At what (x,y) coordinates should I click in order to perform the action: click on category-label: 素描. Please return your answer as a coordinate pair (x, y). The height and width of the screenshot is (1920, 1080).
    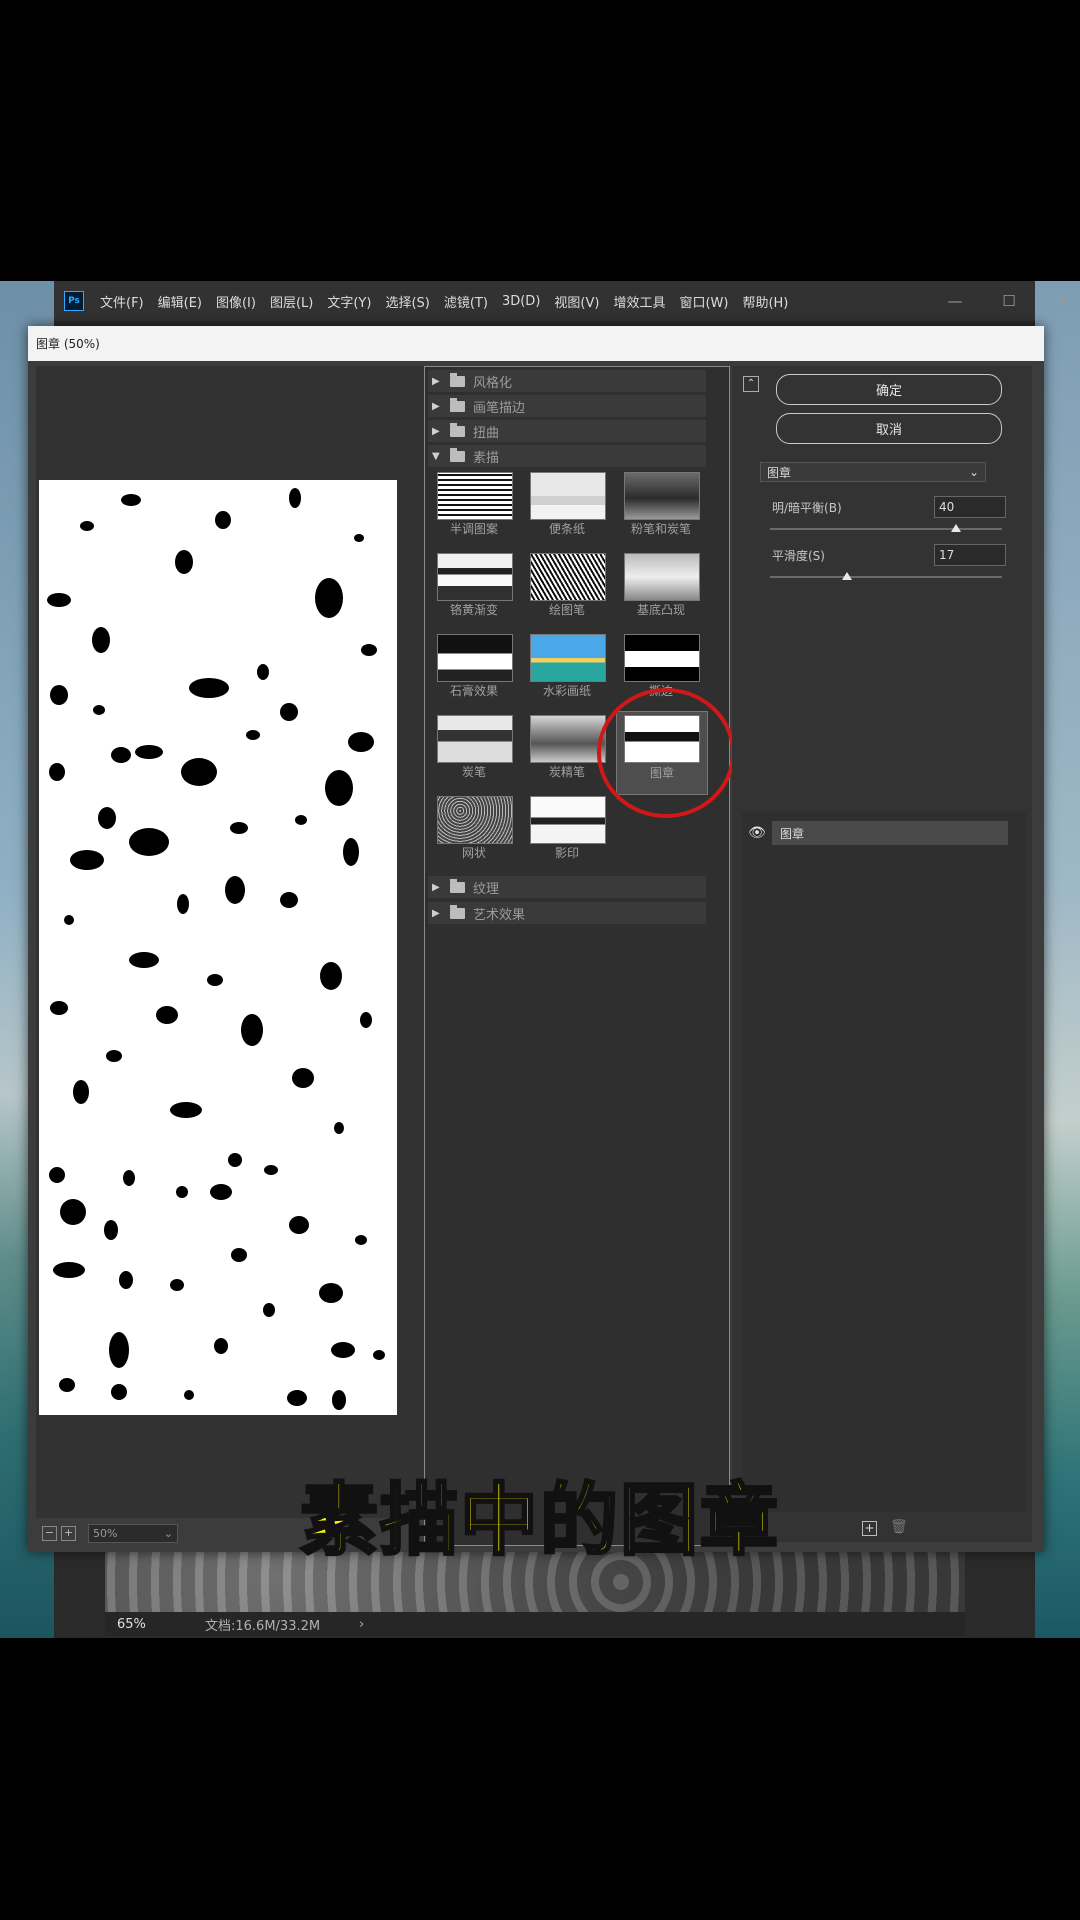
    Looking at the image, I should click on (486, 458).